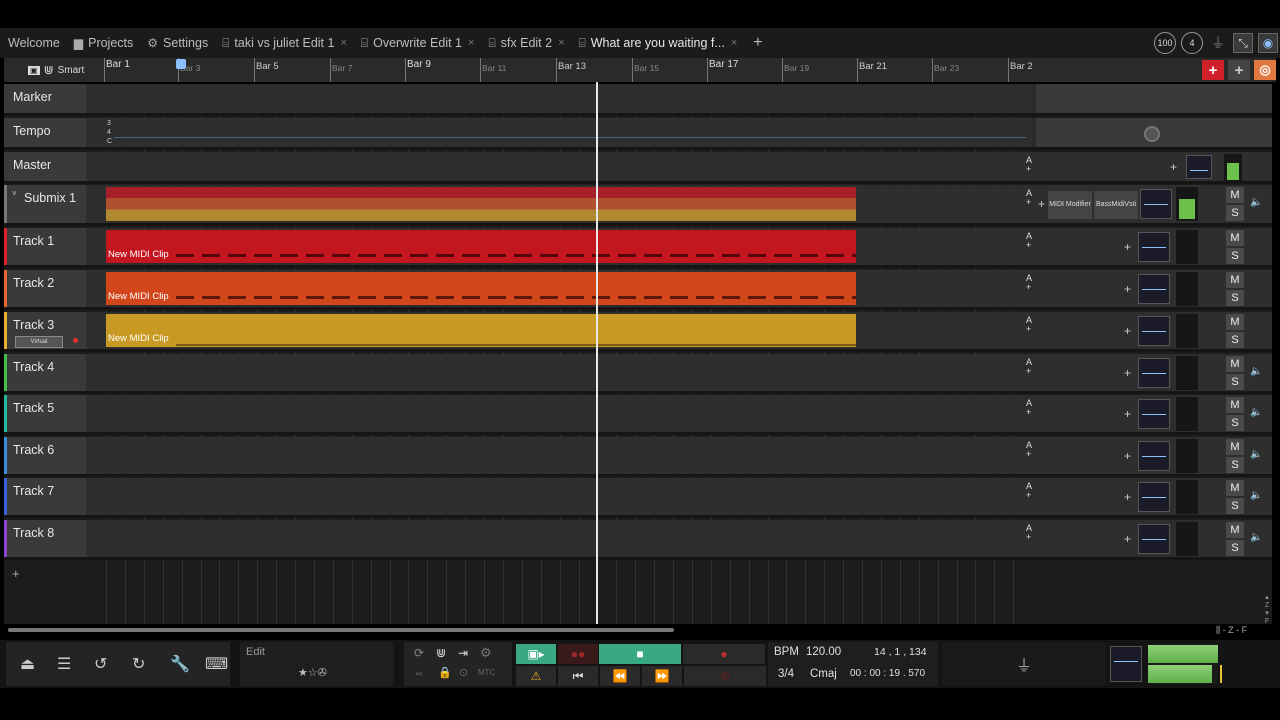  I want to click on track-row-2: Master A + +, so click(638, 168).